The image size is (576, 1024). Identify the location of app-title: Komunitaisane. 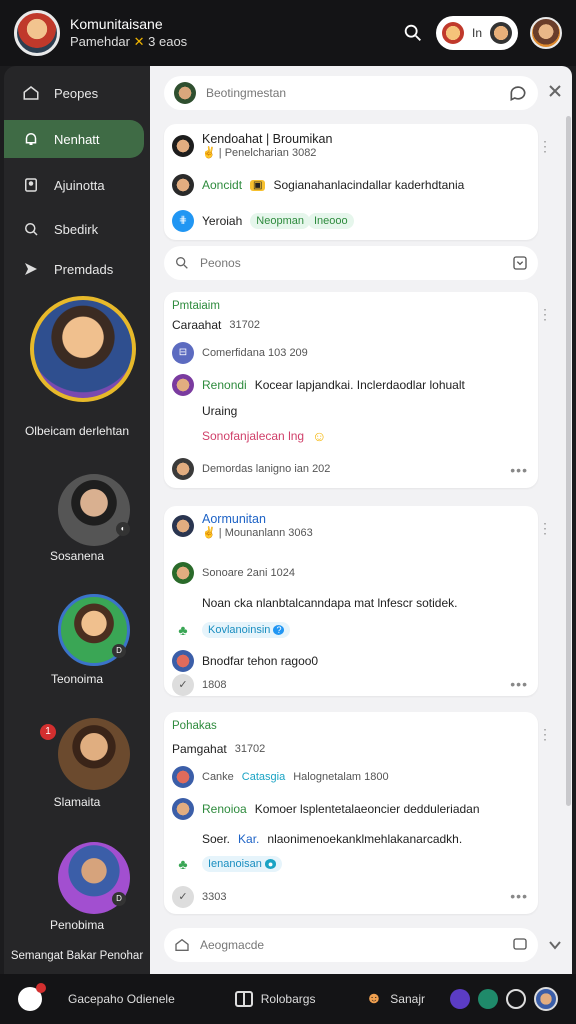
(116, 24).